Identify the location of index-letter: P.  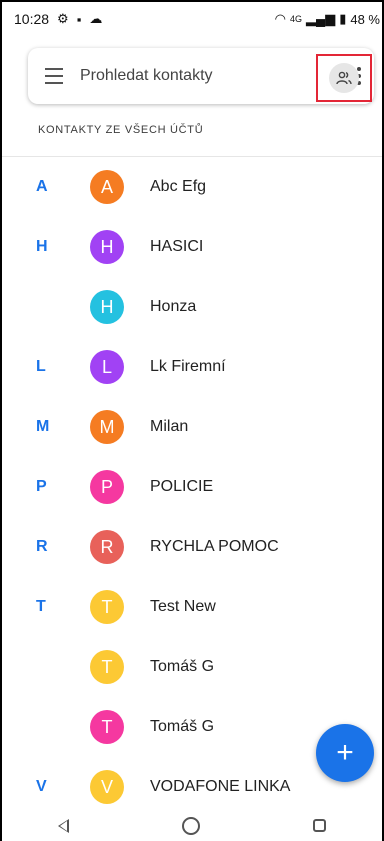
(41, 486).